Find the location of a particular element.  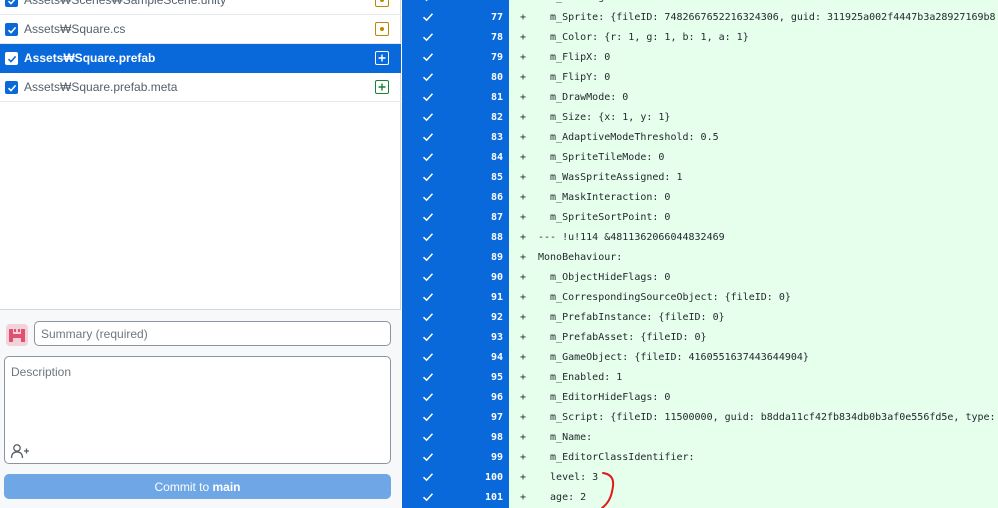

line-number: 101 is located at coordinates (493, 497).